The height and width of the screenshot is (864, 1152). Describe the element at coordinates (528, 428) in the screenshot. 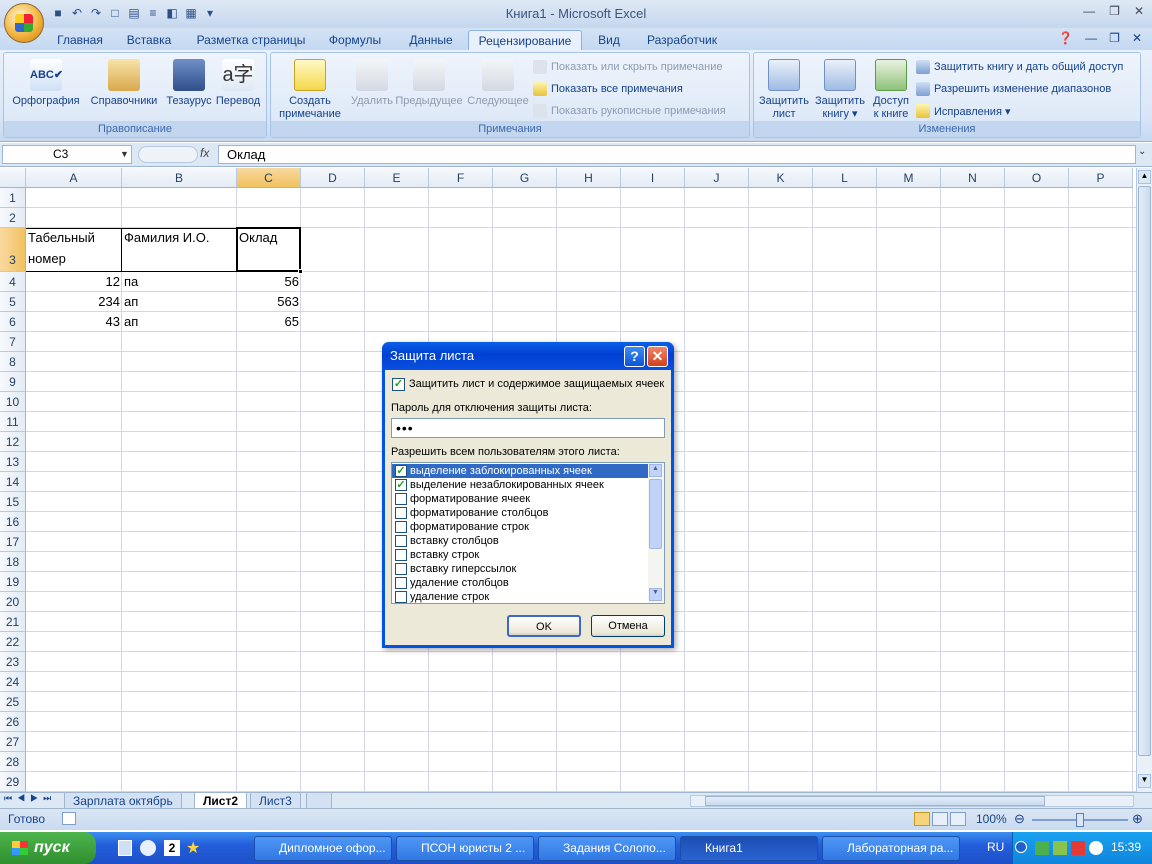

I see `password-input: •••` at that location.